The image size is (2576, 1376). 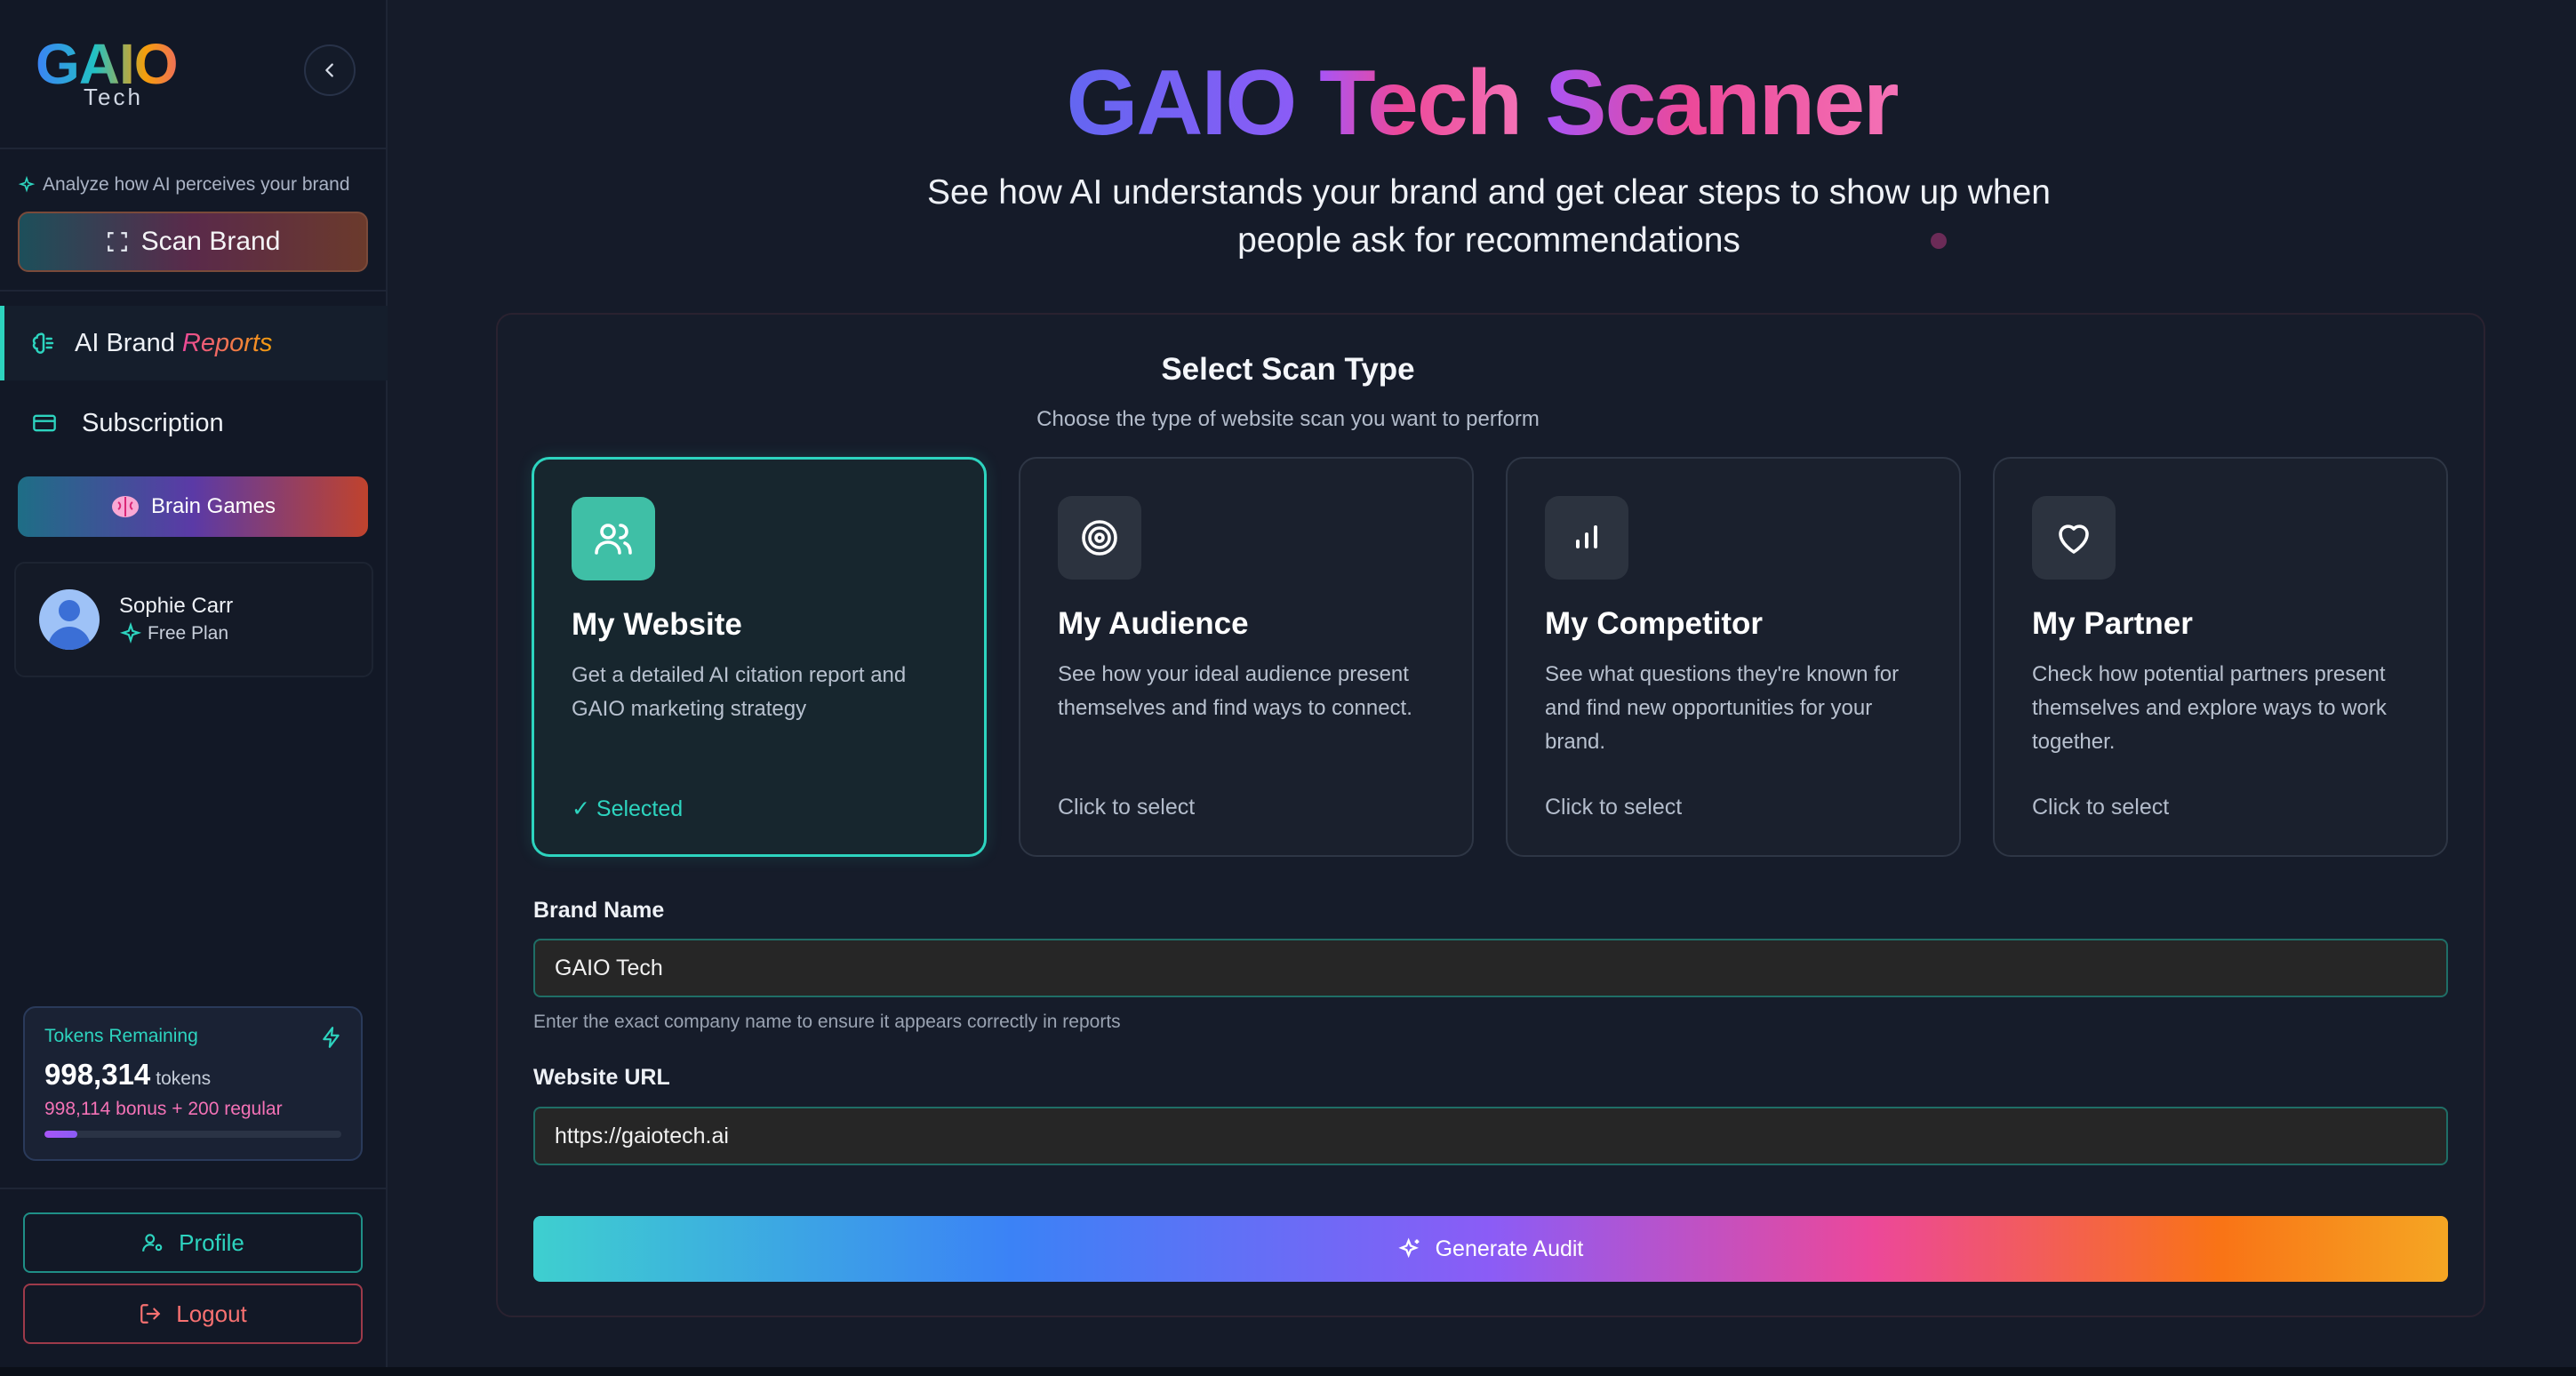 I want to click on generate-audit-button: Generate Audit, so click(x=1490, y=1249).